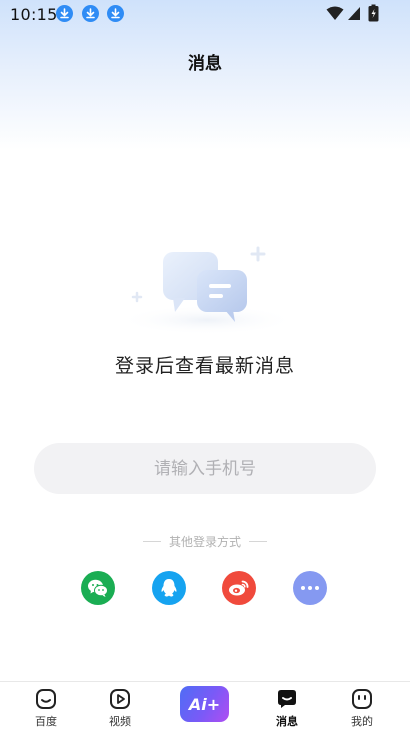 The height and width of the screenshot is (730, 410). I want to click on phone-number-input, so click(205, 468).